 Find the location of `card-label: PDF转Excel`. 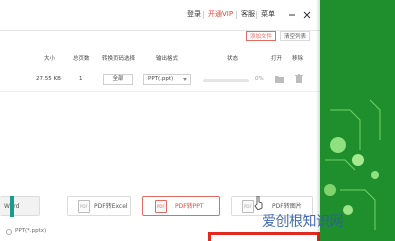

card-label: PDF转Excel is located at coordinates (111, 206).